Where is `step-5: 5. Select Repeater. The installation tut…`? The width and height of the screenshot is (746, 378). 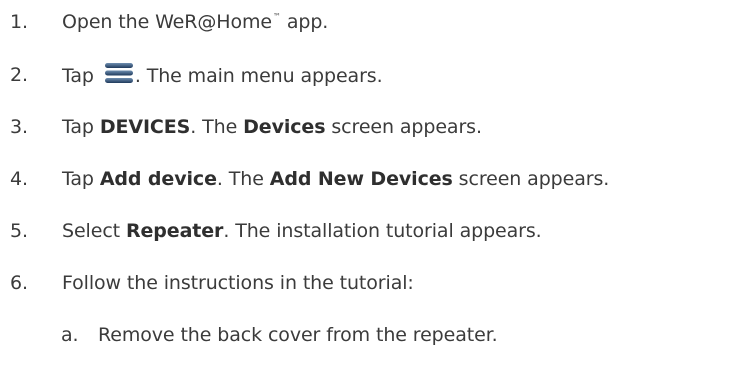
step-5: 5. Select Repeater. The installation tut… is located at coordinates (271, 231).